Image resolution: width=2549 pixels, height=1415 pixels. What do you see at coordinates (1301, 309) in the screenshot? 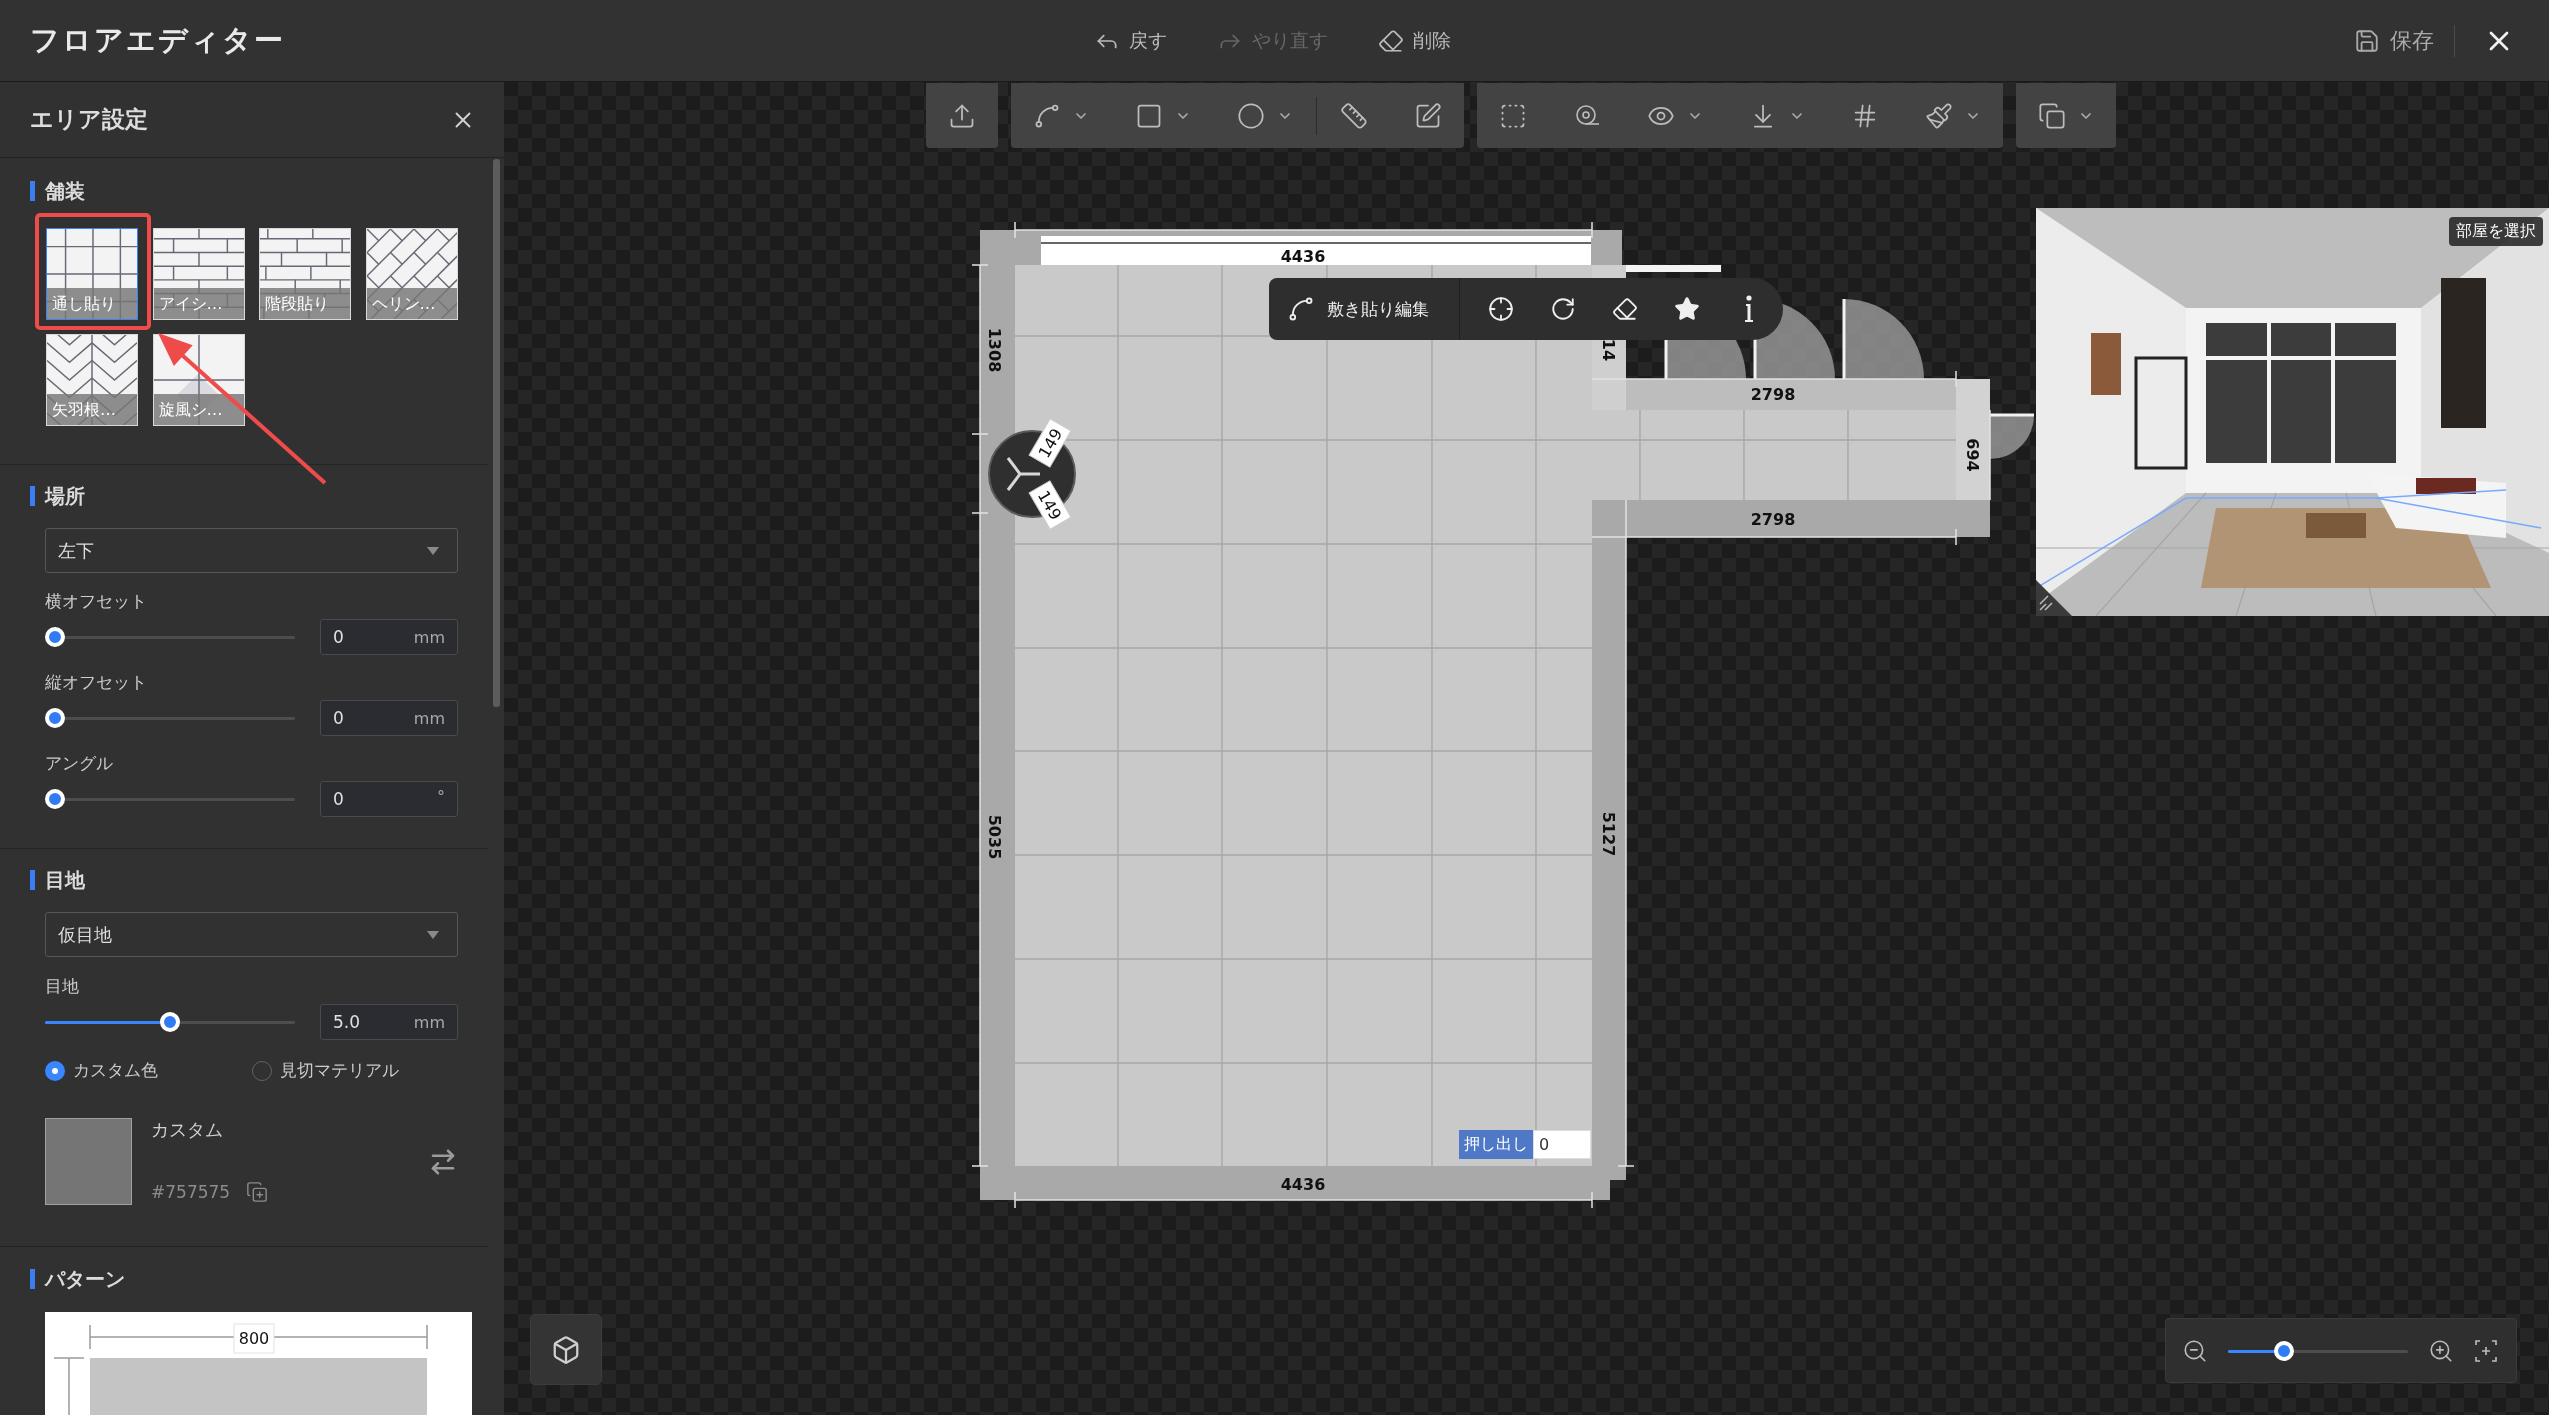
I see `spline-icon` at bounding box center [1301, 309].